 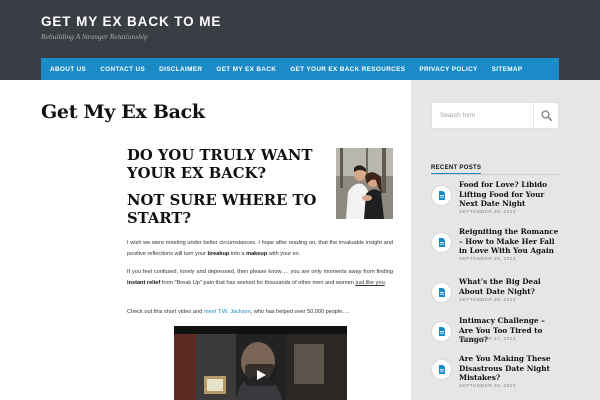 I want to click on nav-item-contact-us: CONTACT US, so click(x=122, y=69).